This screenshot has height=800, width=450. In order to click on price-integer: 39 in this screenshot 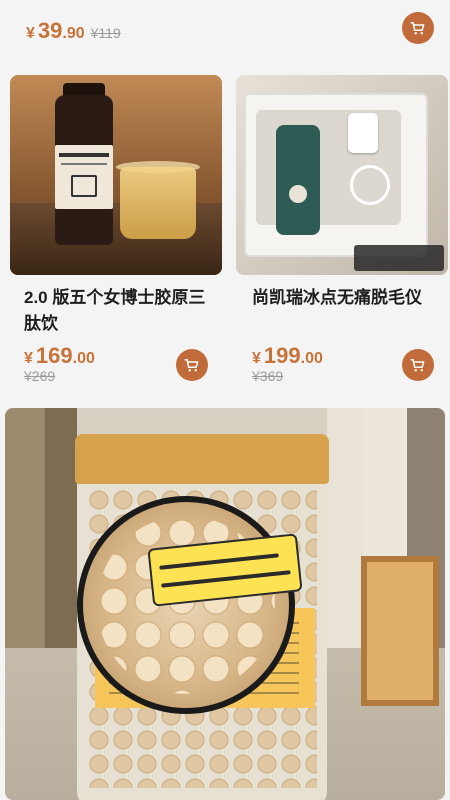, I will do `click(50, 30)`.